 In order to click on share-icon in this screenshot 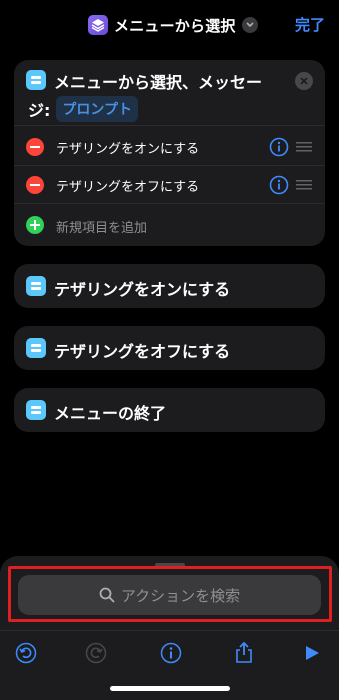, I will do `click(244, 652)`.